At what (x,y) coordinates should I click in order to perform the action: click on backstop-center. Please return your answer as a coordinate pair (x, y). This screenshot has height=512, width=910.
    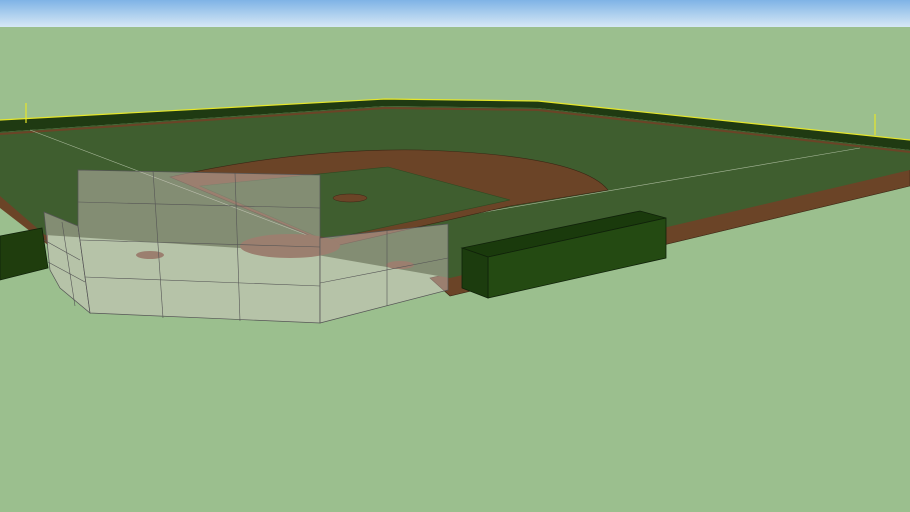
    Looking at the image, I should click on (199, 246).